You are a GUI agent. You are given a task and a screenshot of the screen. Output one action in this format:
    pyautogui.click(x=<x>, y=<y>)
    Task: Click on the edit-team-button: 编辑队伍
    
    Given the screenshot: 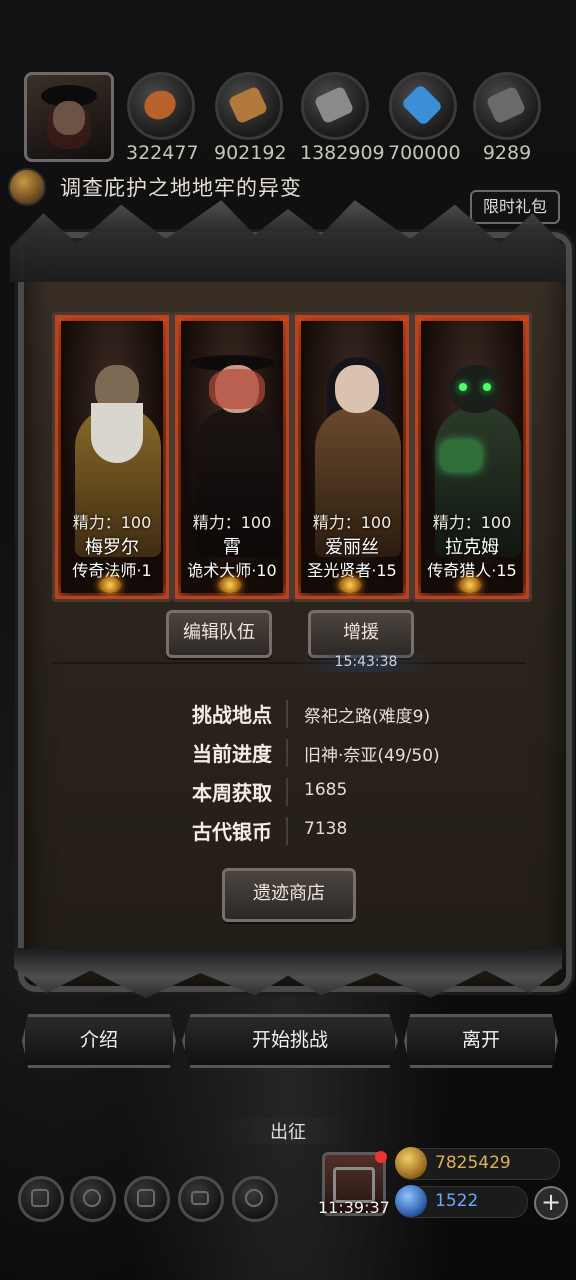 What is the action you would take?
    pyautogui.click(x=219, y=634)
    